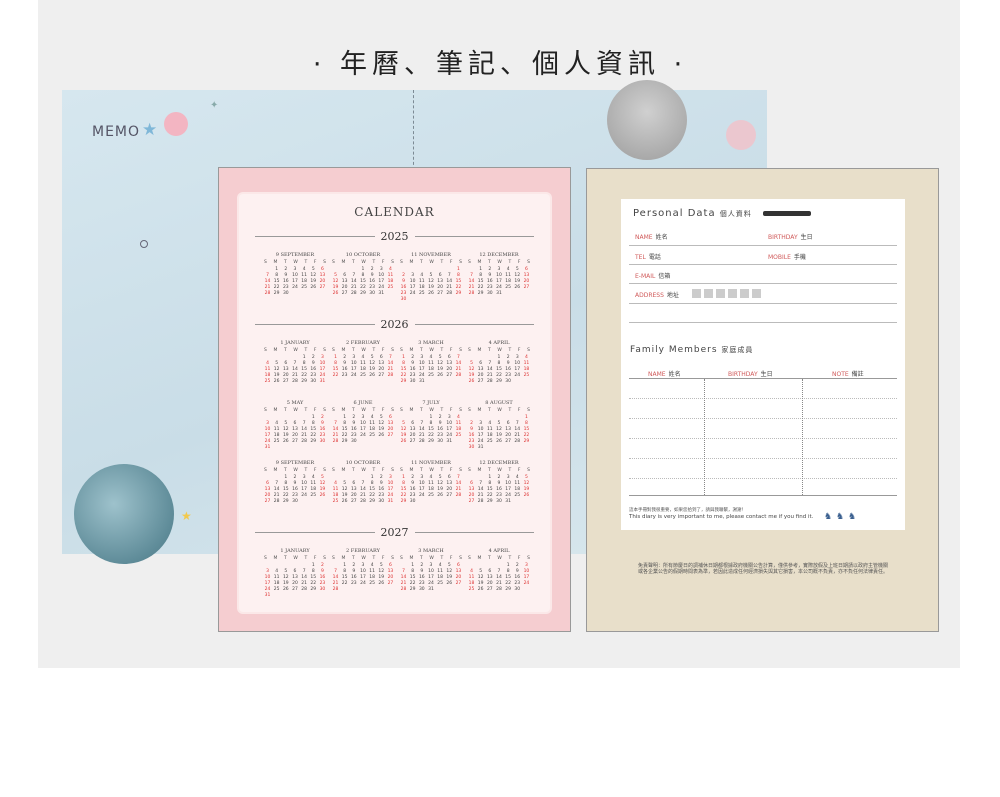 This screenshot has width=1000, height=797. What do you see at coordinates (394, 324) in the screenshot?
I see `year-heading: 2026` at bounding box center [394, 324].